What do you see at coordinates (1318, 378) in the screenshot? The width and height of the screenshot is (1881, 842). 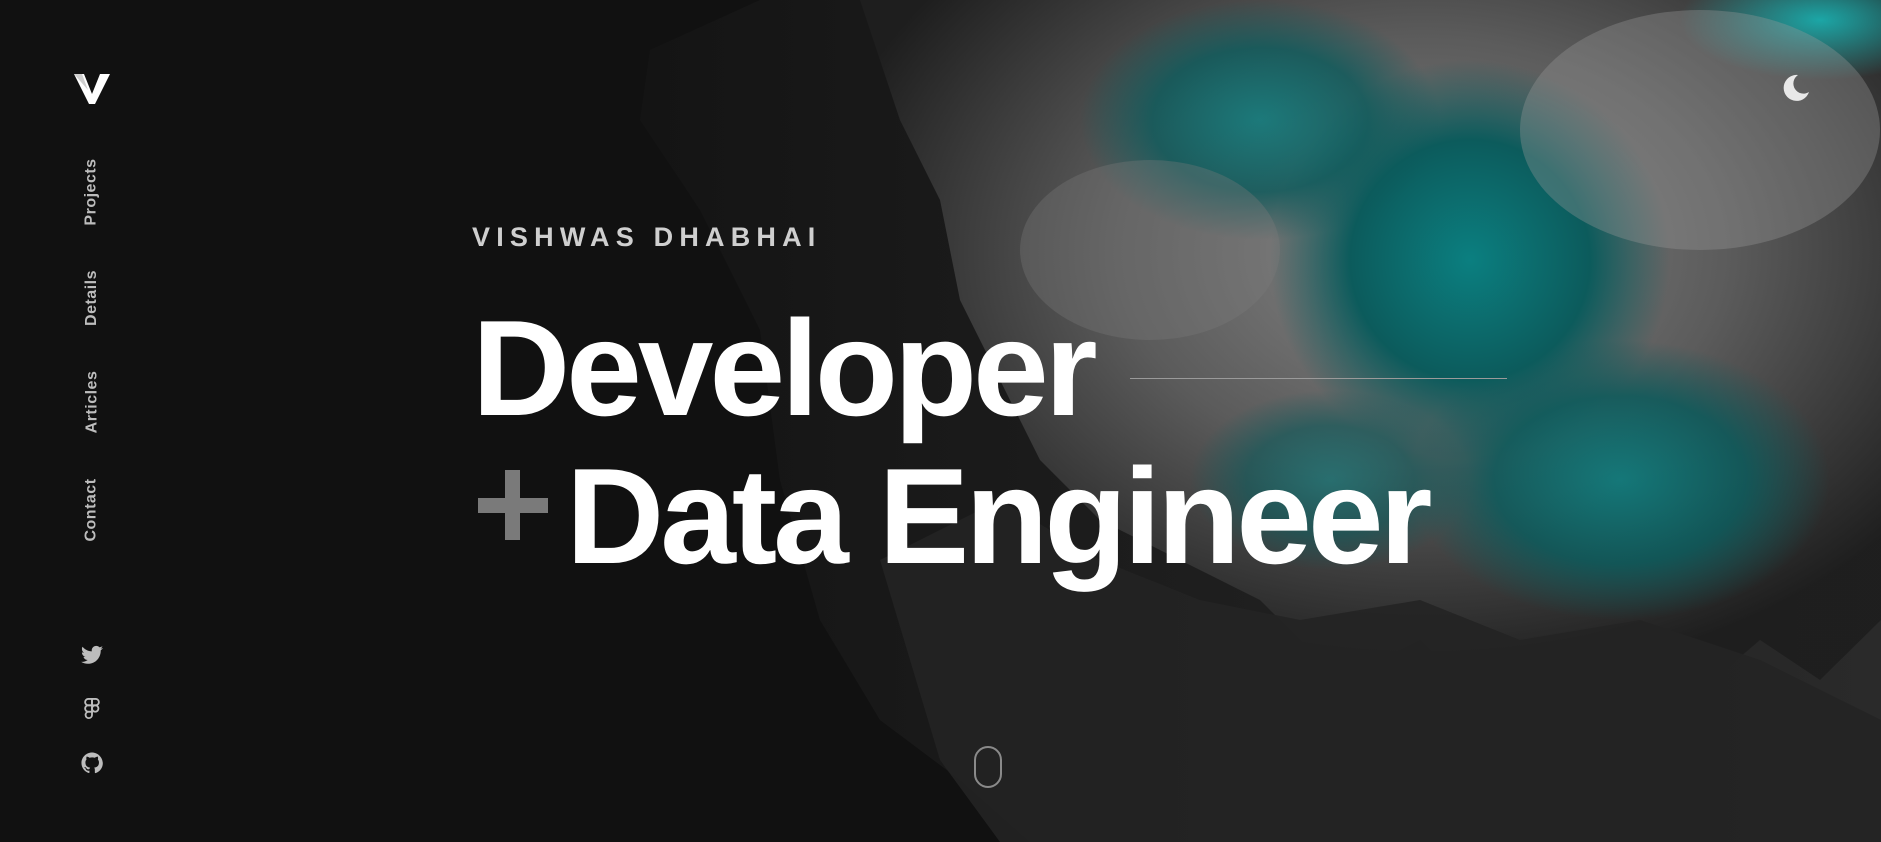 I see `hero-divider-line` at bounding box center [1318, 378].